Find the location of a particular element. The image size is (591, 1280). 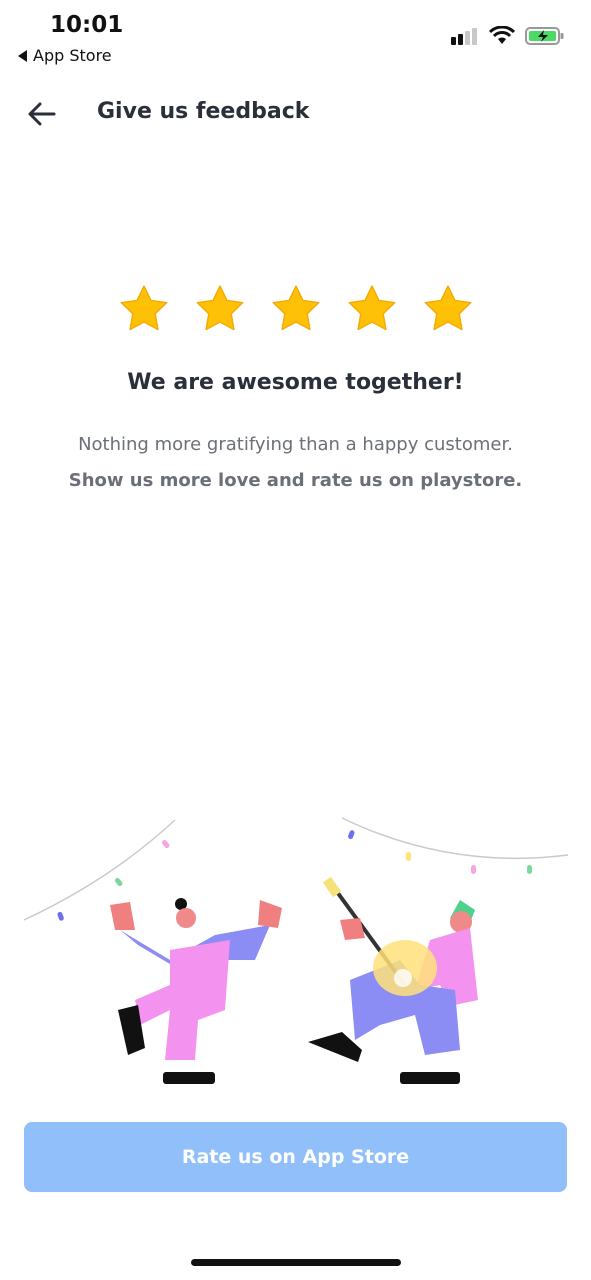

guitarist-figure is located at coordinates (393, 980).